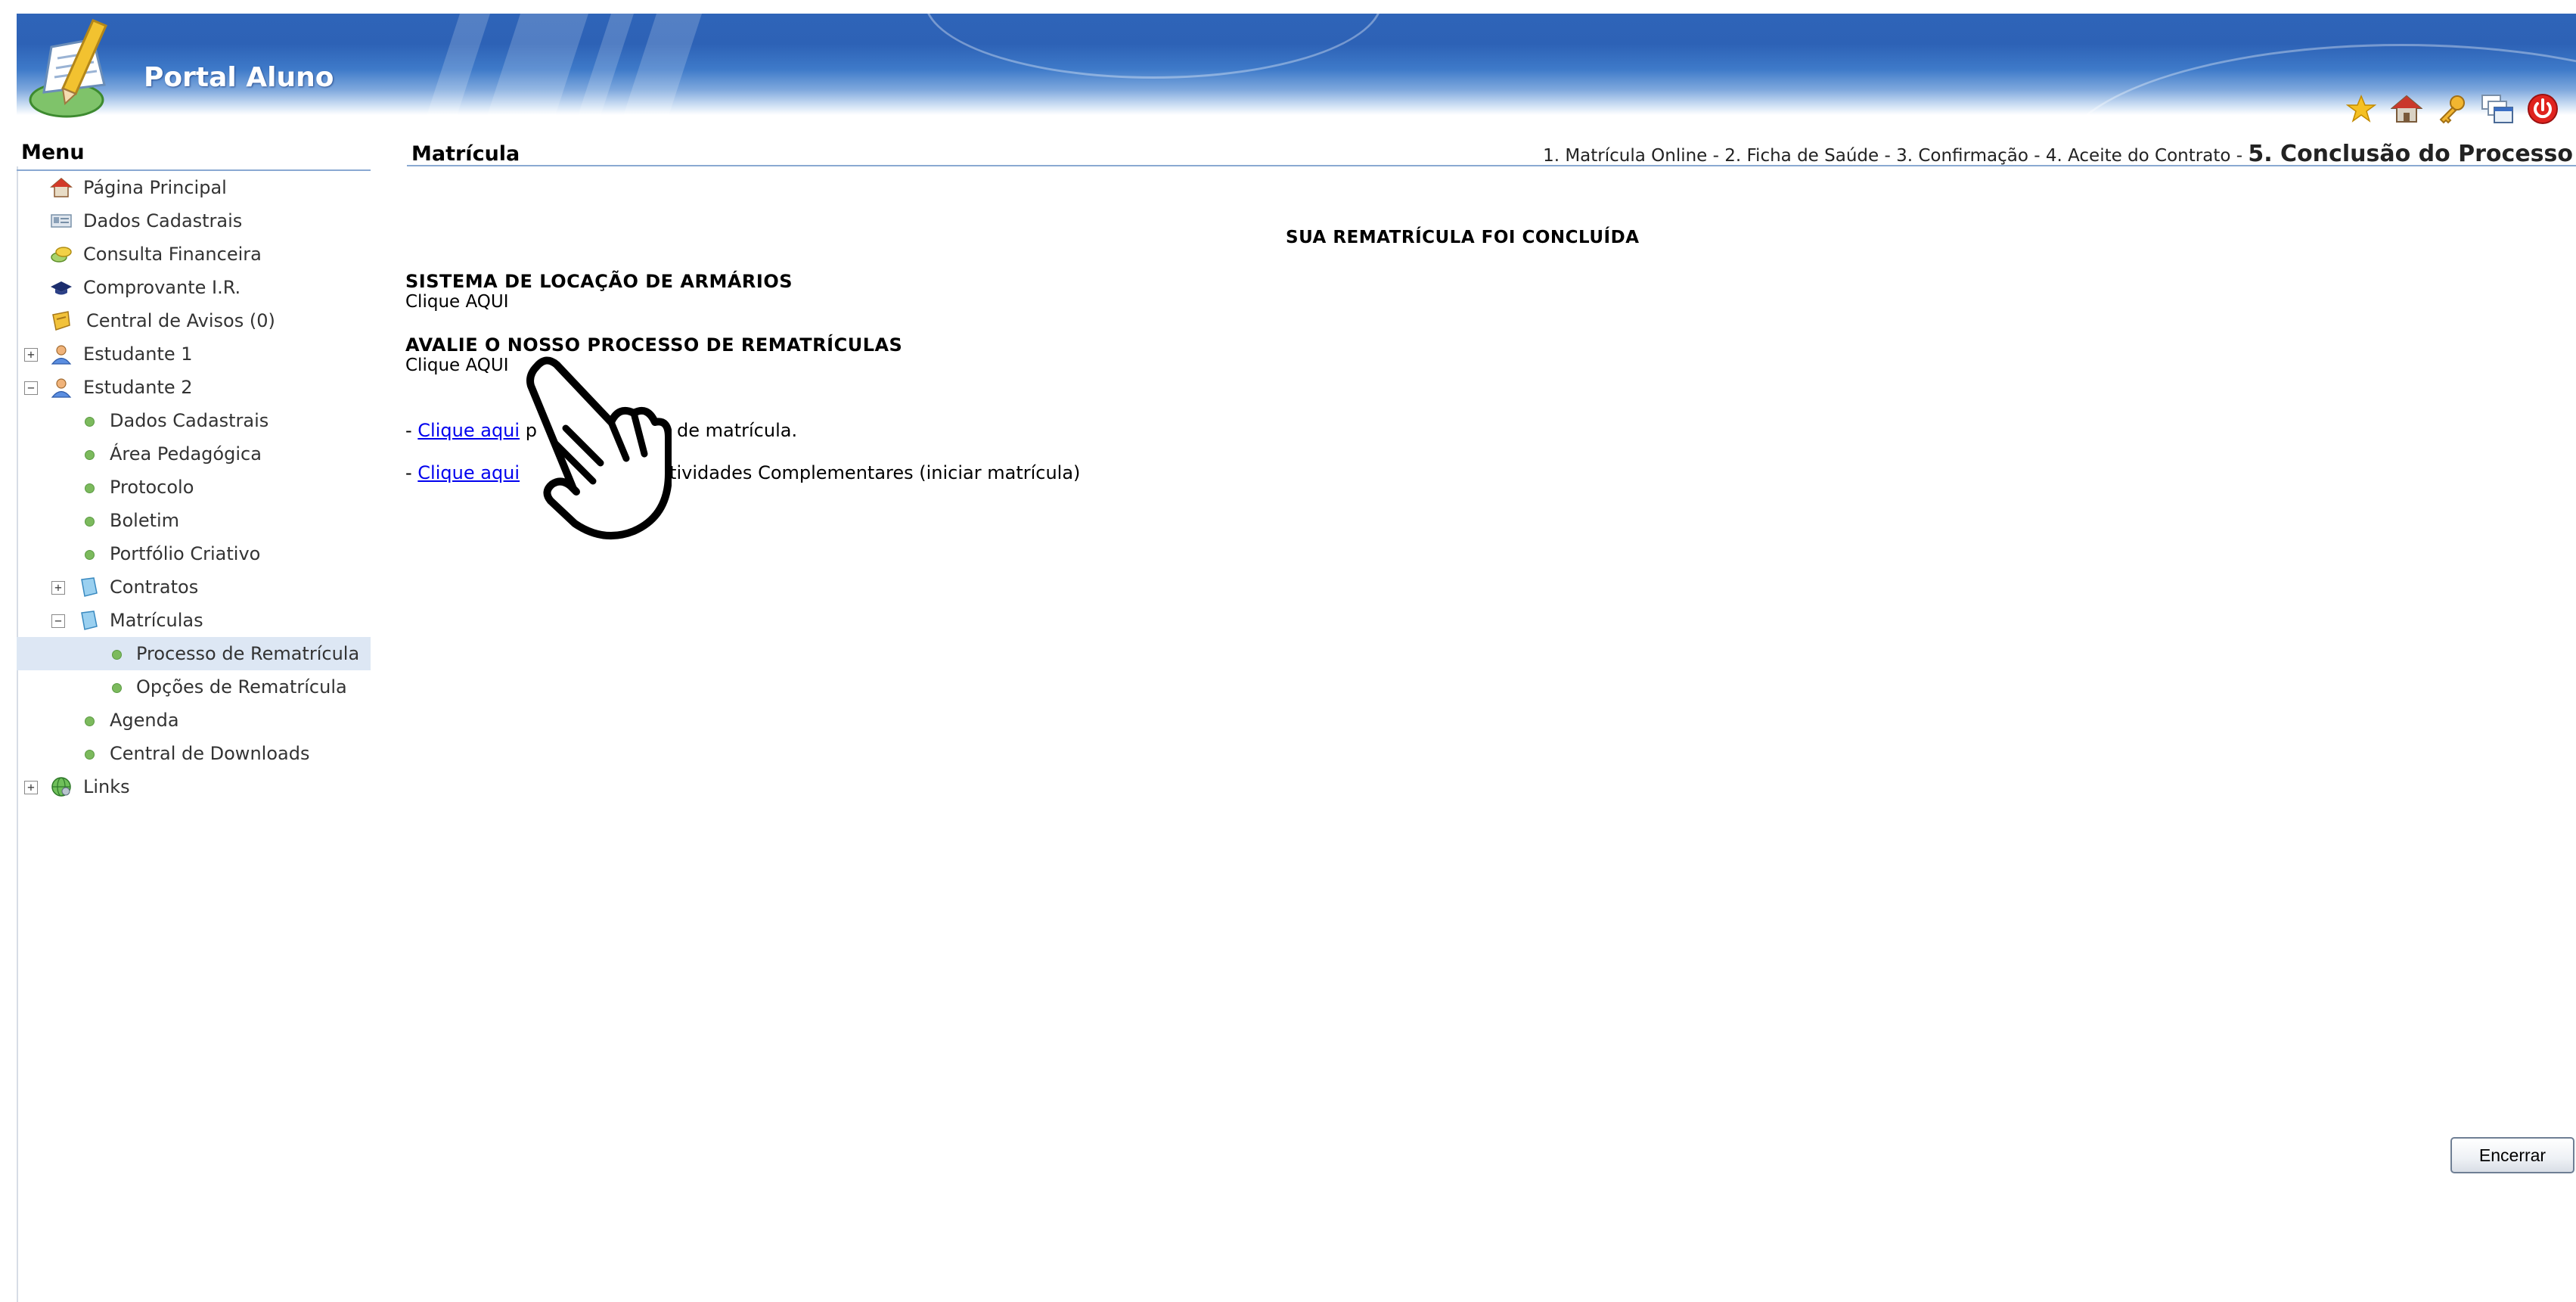 The height and width of the screenshot is (1302, 2576). What do you see at coordinates (1296, 64) in the screenshot?
I see `header-banner` at bounding box center [1296, 64].